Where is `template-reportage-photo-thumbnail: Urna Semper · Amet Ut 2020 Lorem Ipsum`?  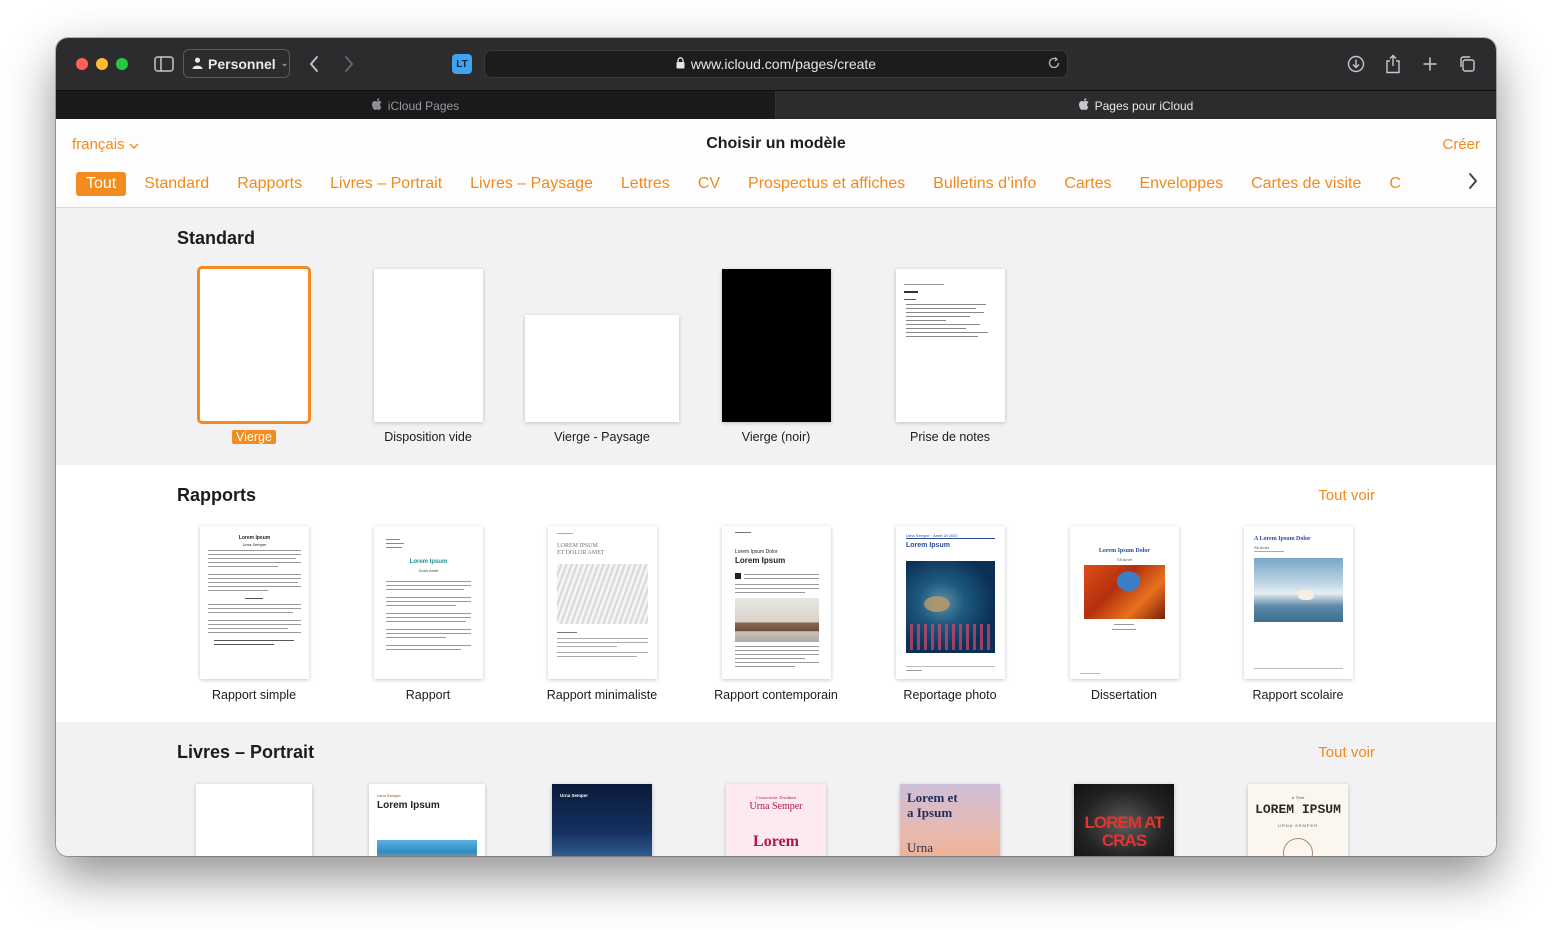
template-reportage-photo-thumbnail: Urna Semper · Amet Ut 2020 Lorem Ipsum is located at coordinates (950, 602).